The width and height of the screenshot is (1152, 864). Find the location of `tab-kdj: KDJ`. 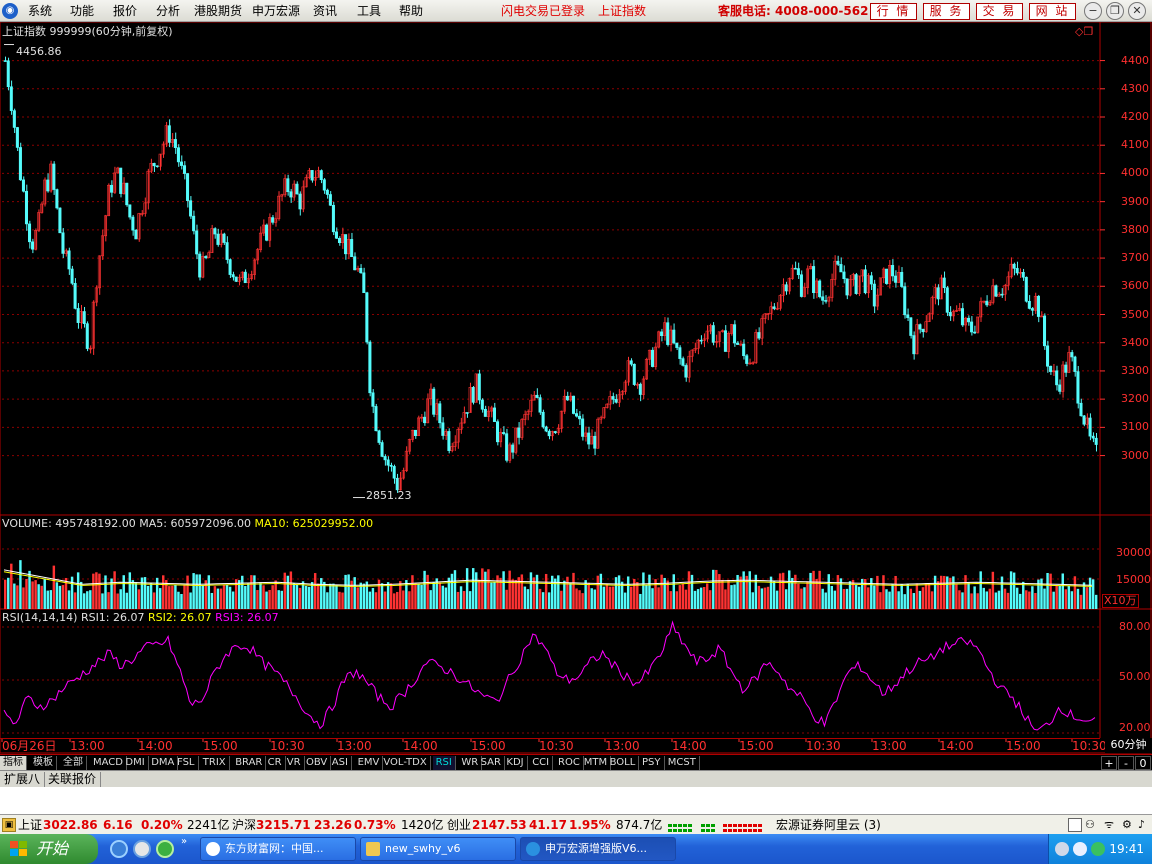

tab-kdj: KDJ is located at coordinates (515, 763).